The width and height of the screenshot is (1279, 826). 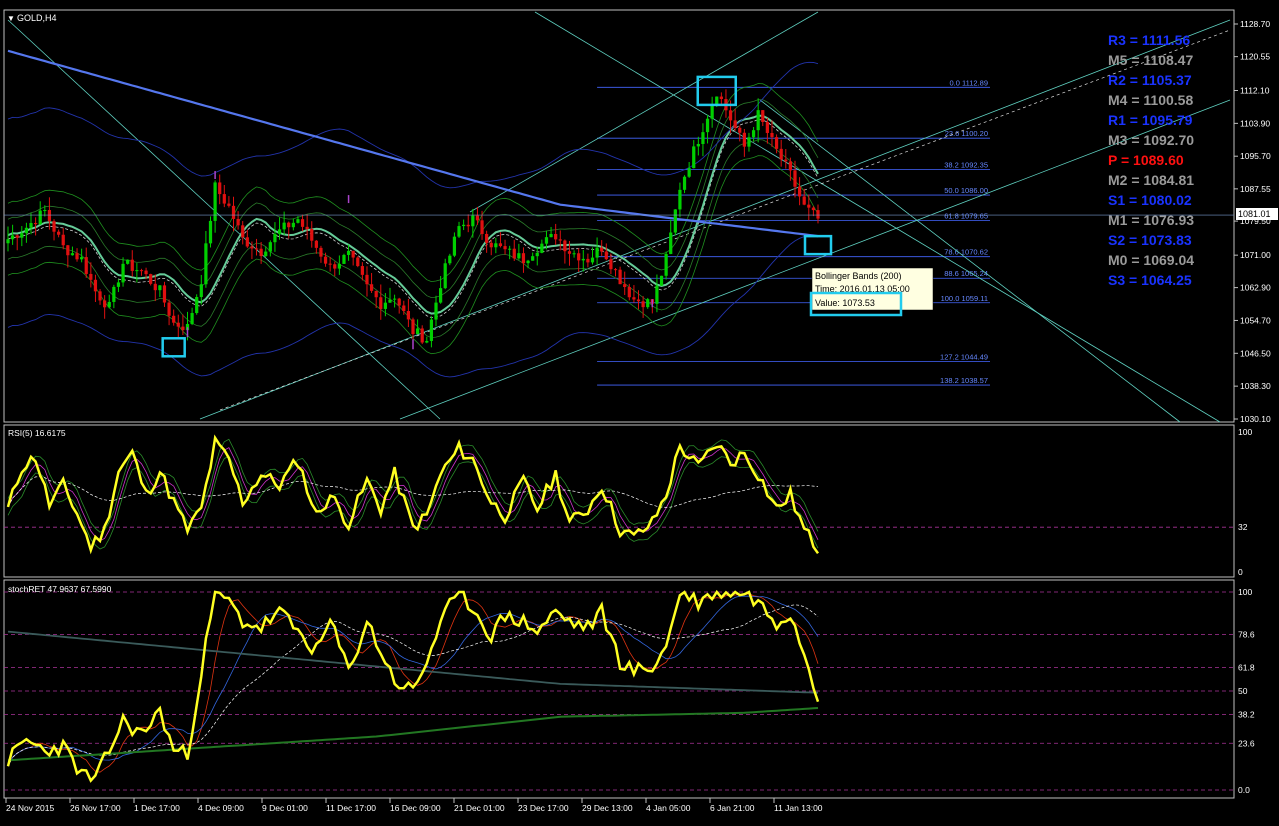 I want to click on time-tick-label: 26 Nov 17:00, so click(x=95, y=808).